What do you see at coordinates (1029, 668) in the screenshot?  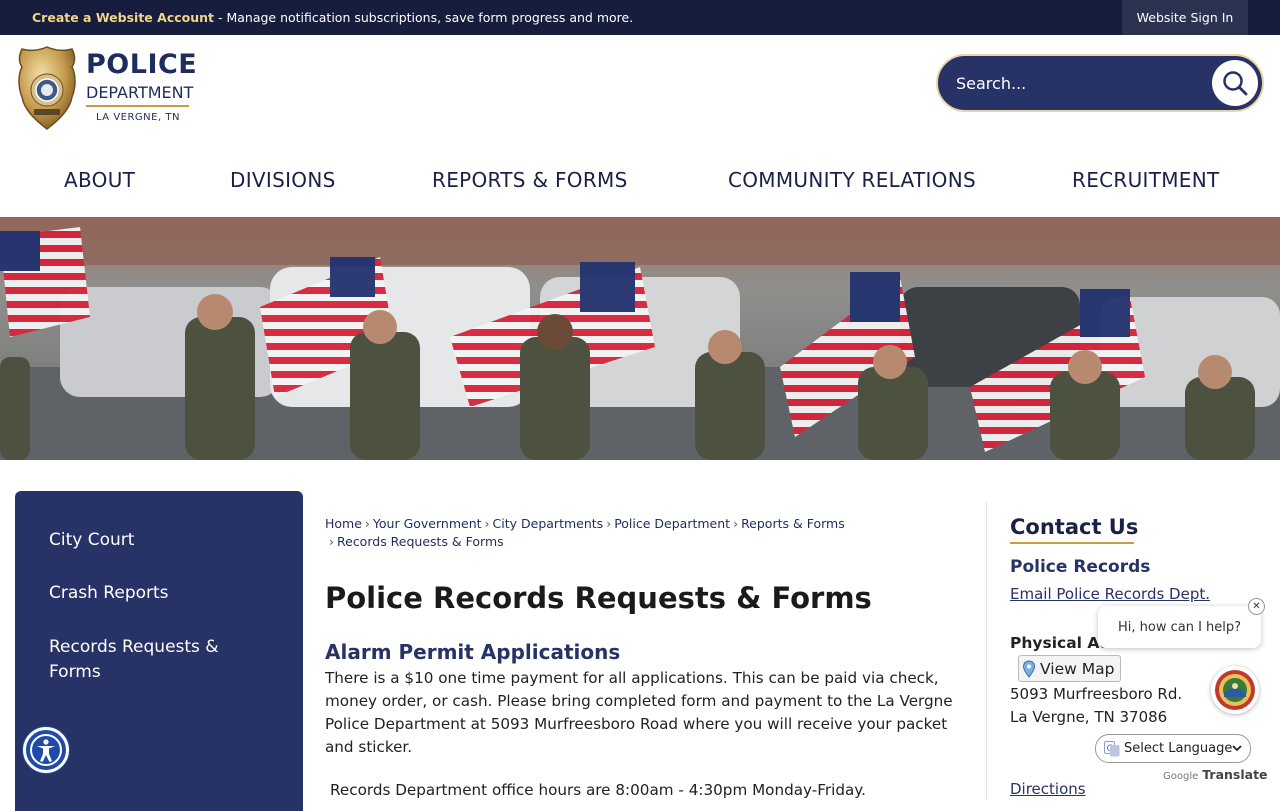 I see `map-pin-icon` at bounding box center [1029, 668].